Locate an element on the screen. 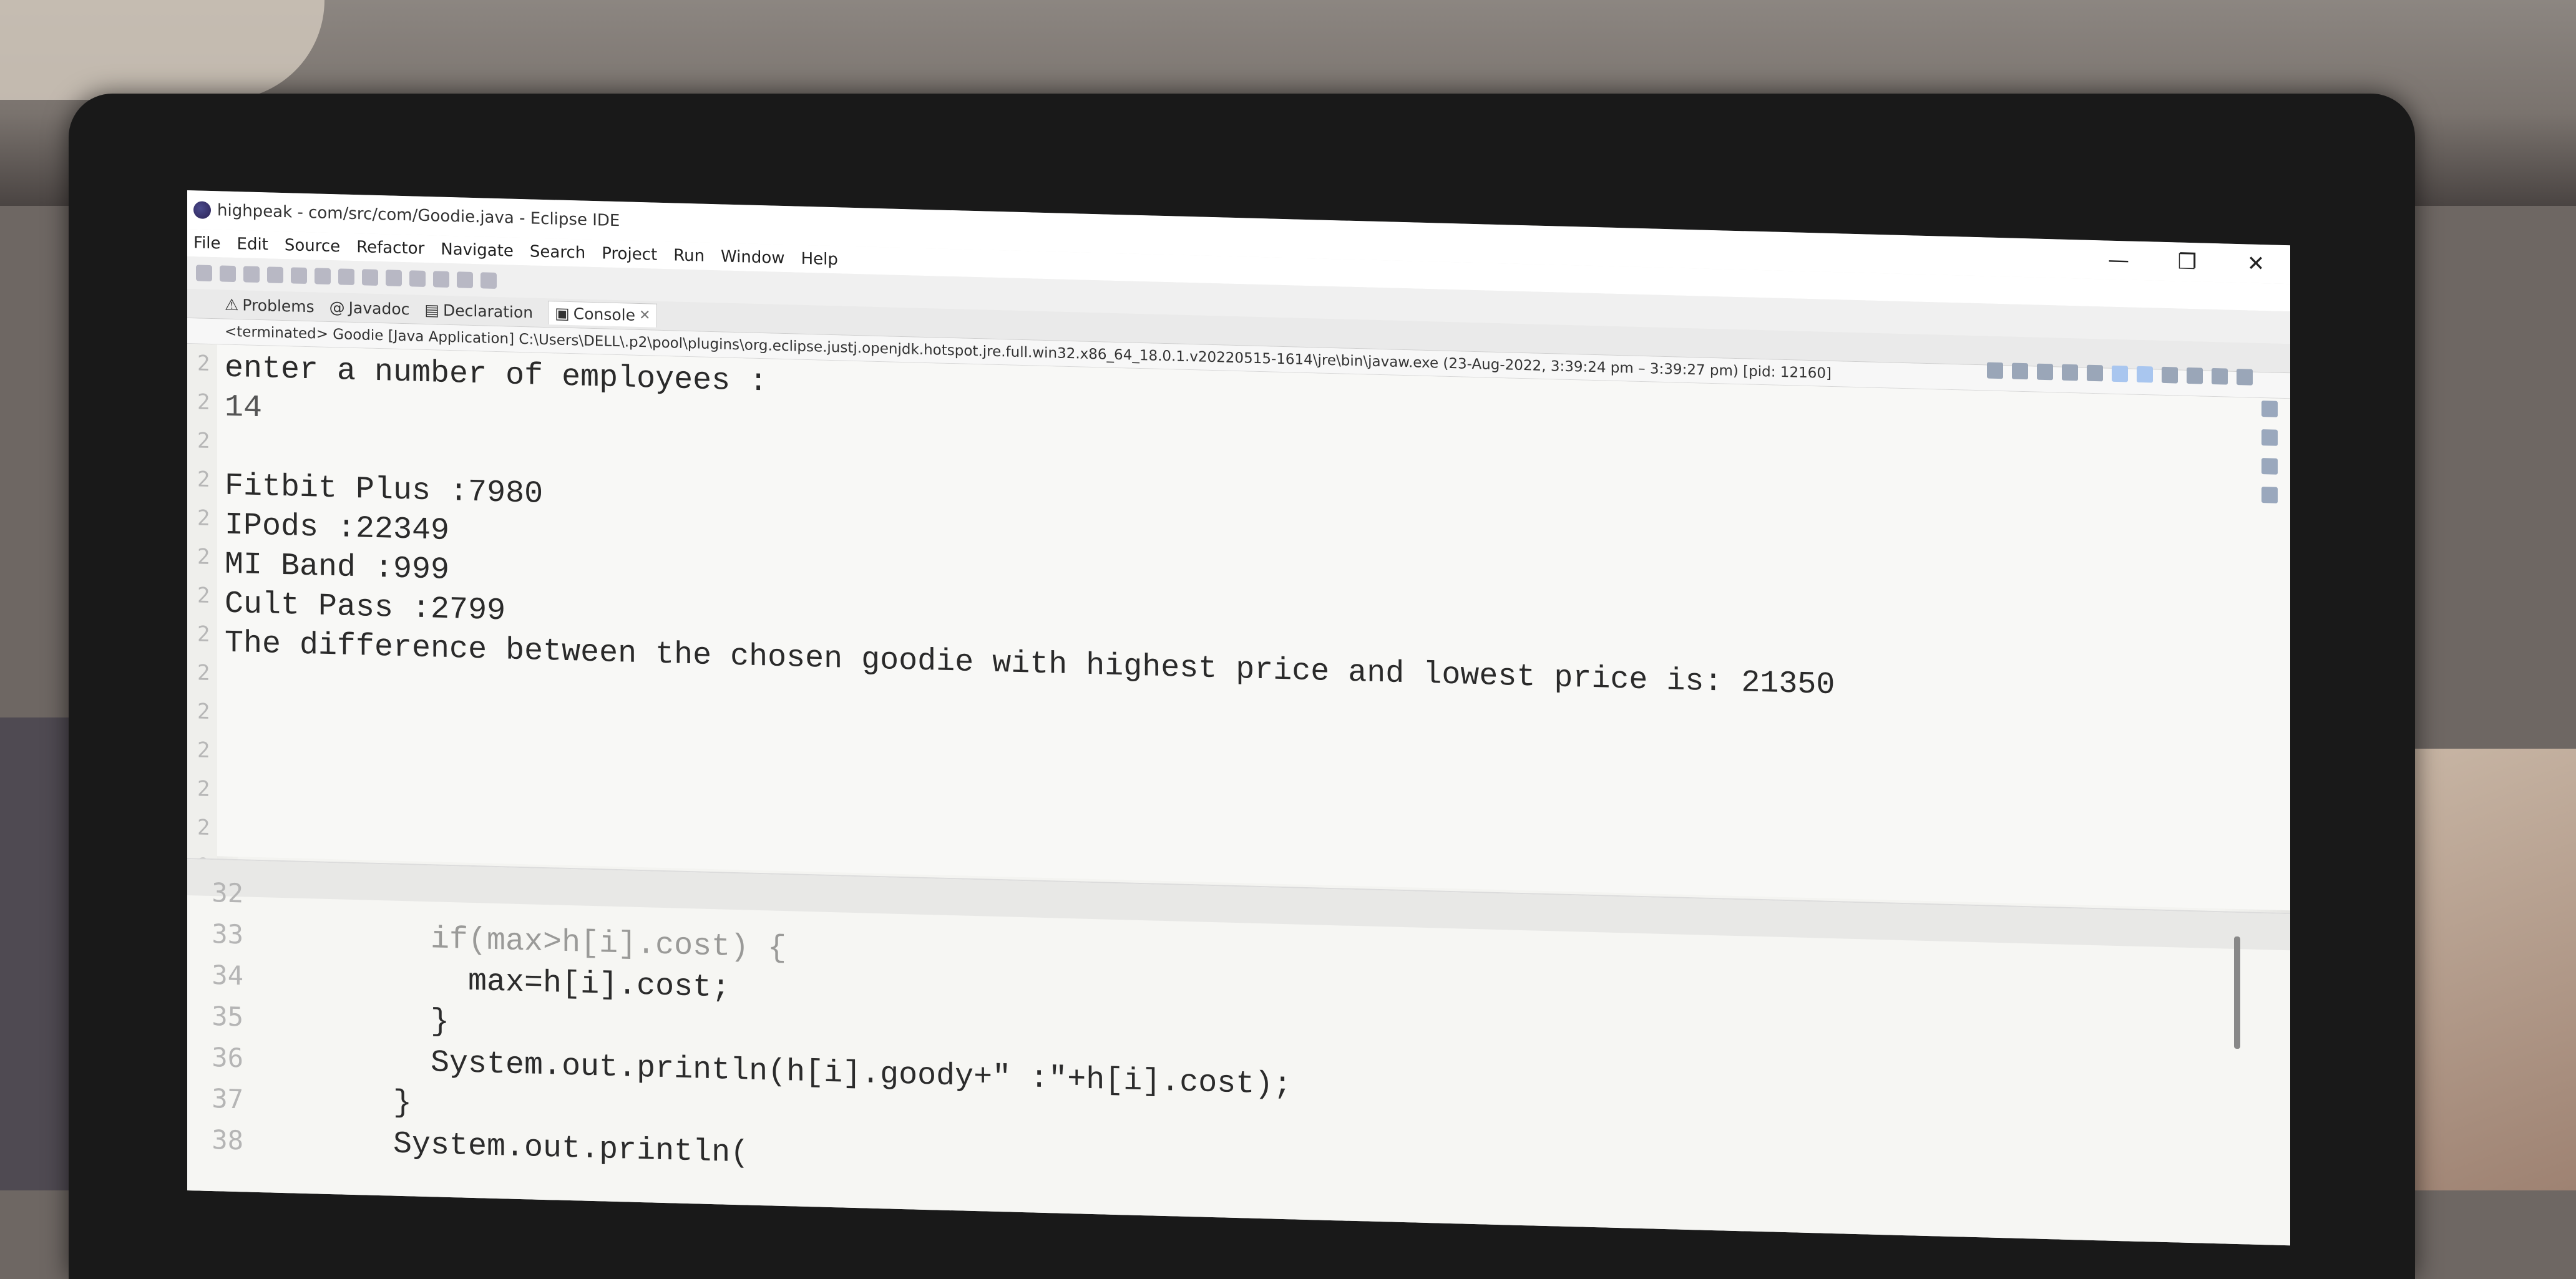  line-number: 36 is located at coordinates (227, 1058).